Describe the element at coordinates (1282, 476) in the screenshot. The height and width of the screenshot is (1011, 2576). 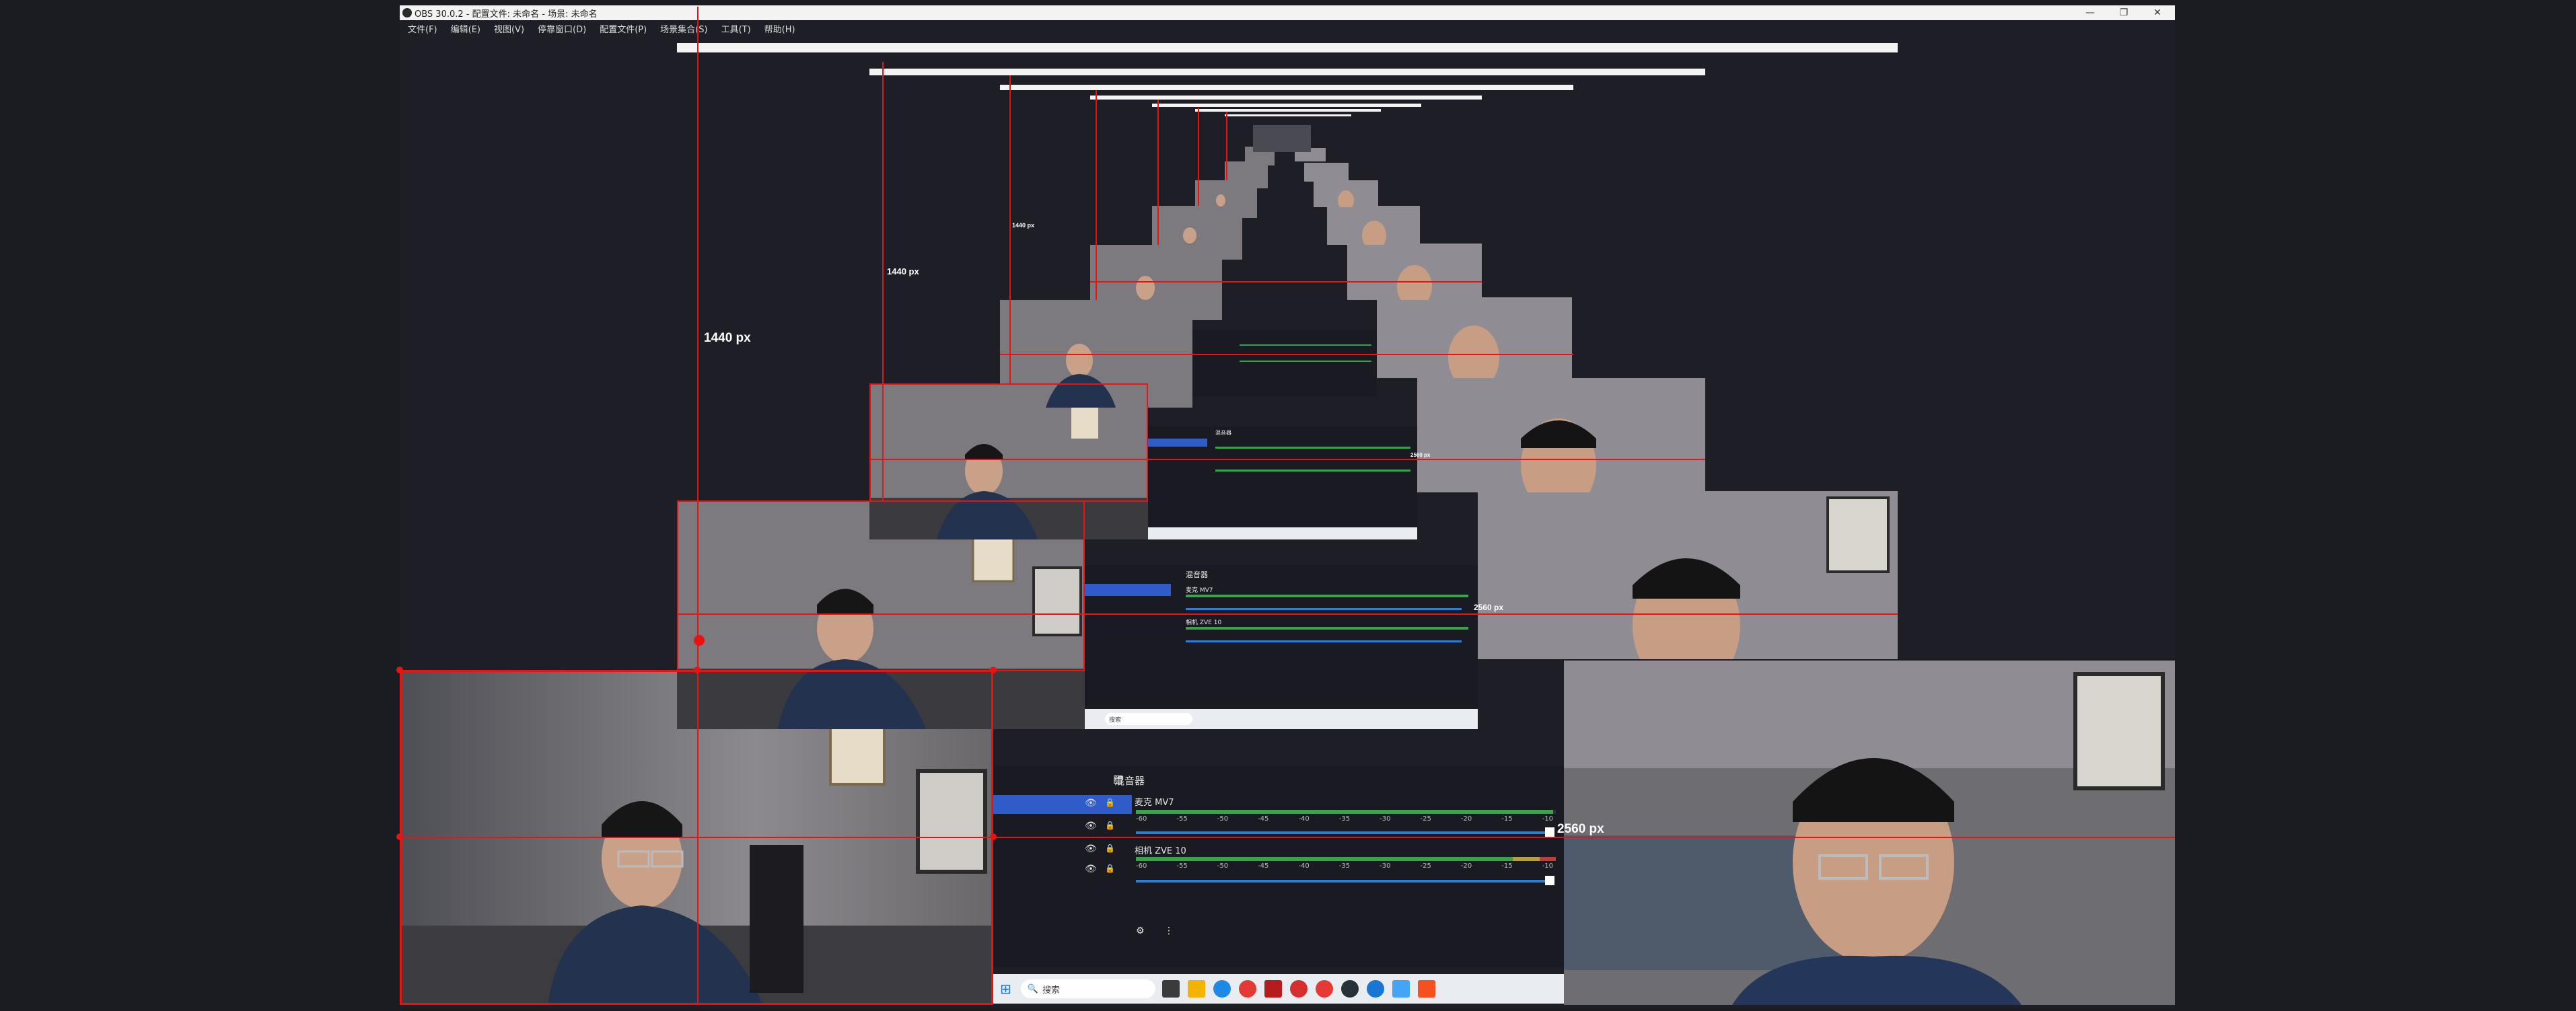
I see `audio-mixer-nested-3: 混音器` at that location.